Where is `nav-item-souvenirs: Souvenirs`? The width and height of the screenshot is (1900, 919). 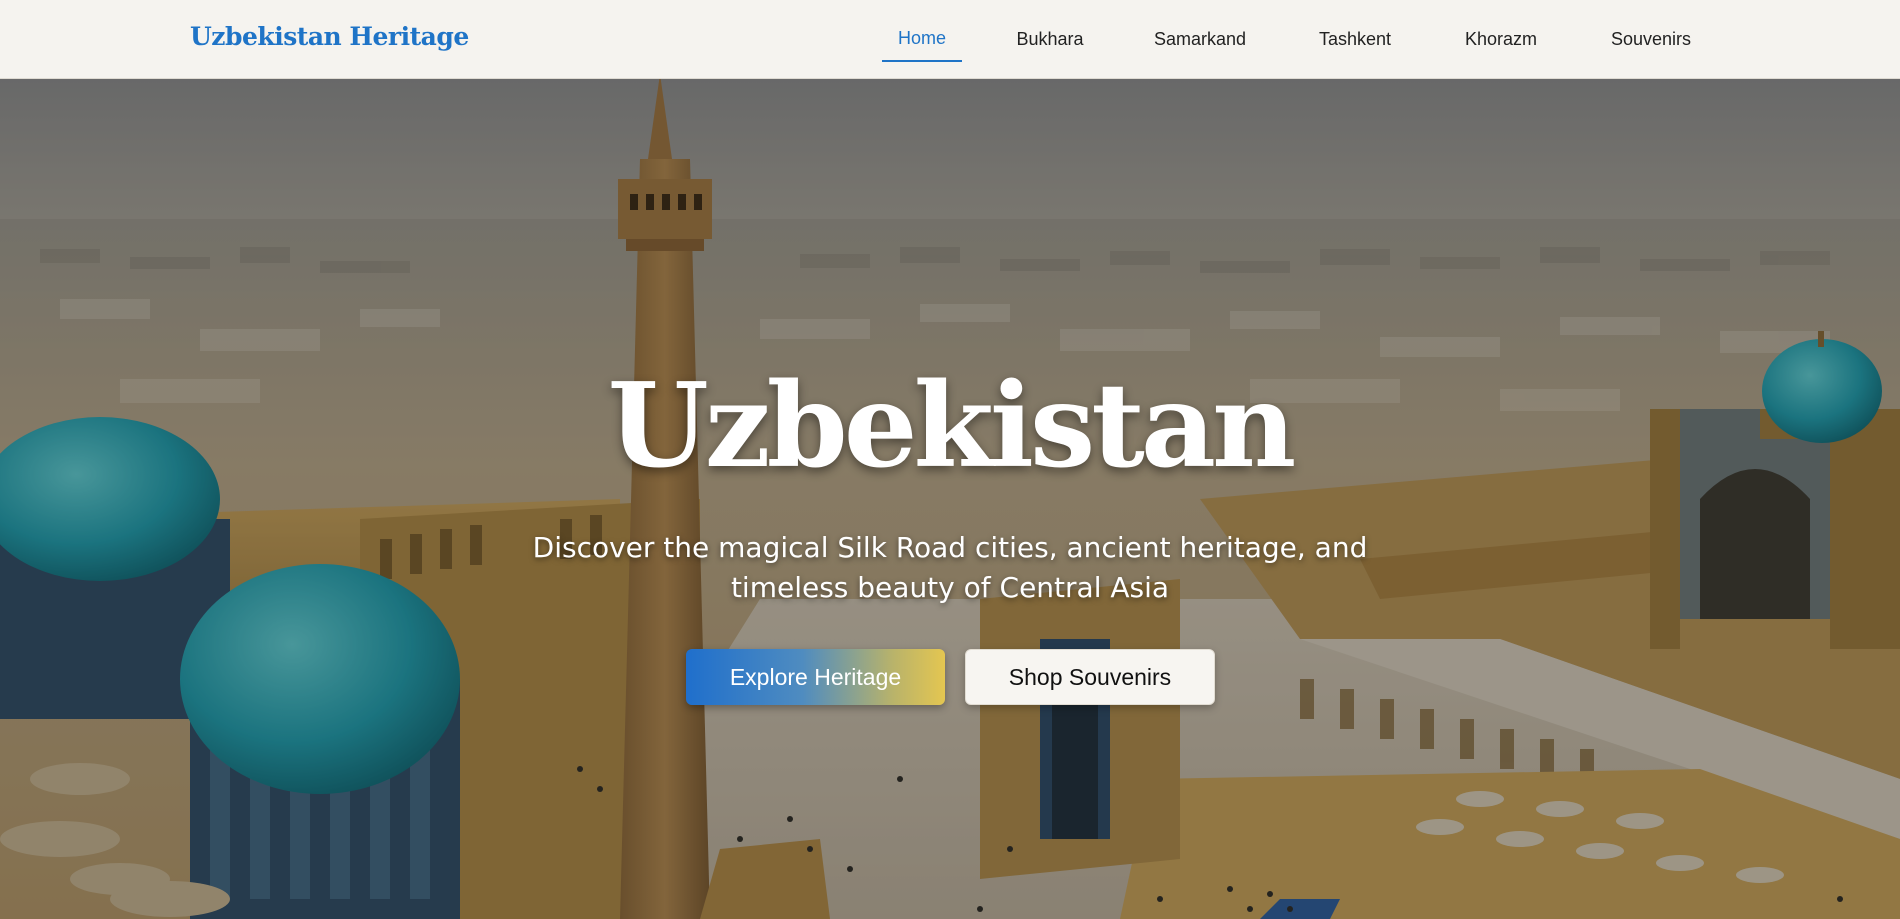
nav-item-souvenirs: Souvenirs is located at coordinates (1651, 30).